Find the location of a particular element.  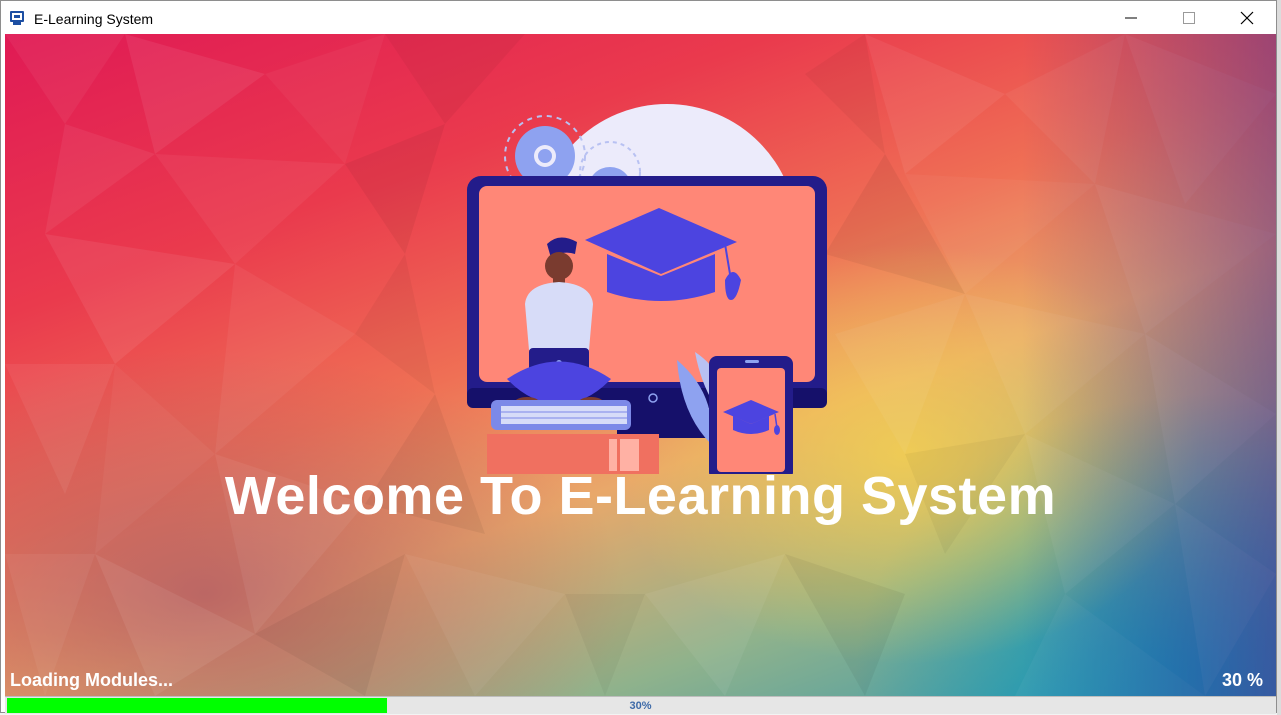

minimize-button is located at coordinates (1131, 17).